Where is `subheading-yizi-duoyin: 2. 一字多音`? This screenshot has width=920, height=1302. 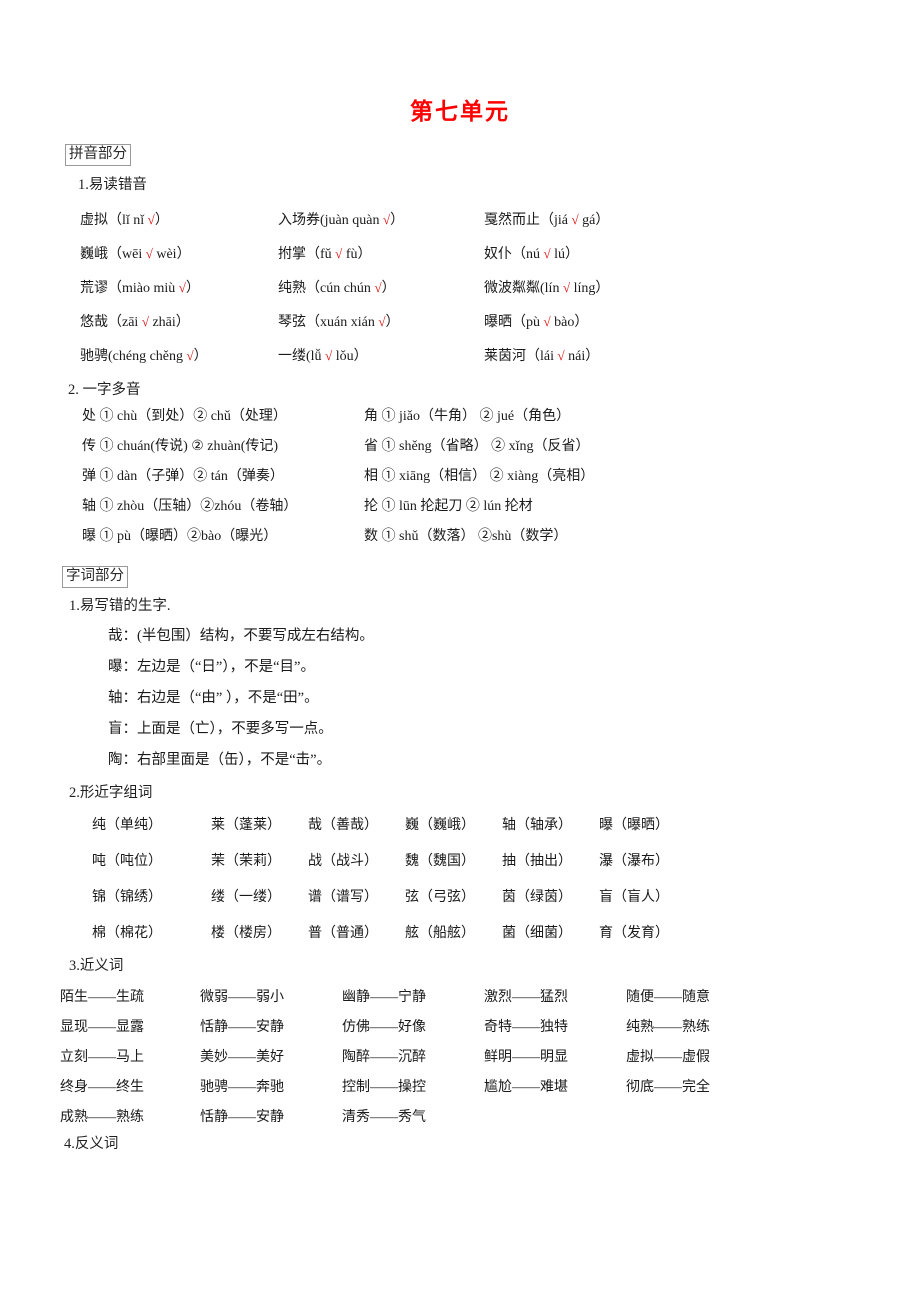
subheading-yizi-duoyin: 2. 一字多音 is located at coordinates (104, 390).